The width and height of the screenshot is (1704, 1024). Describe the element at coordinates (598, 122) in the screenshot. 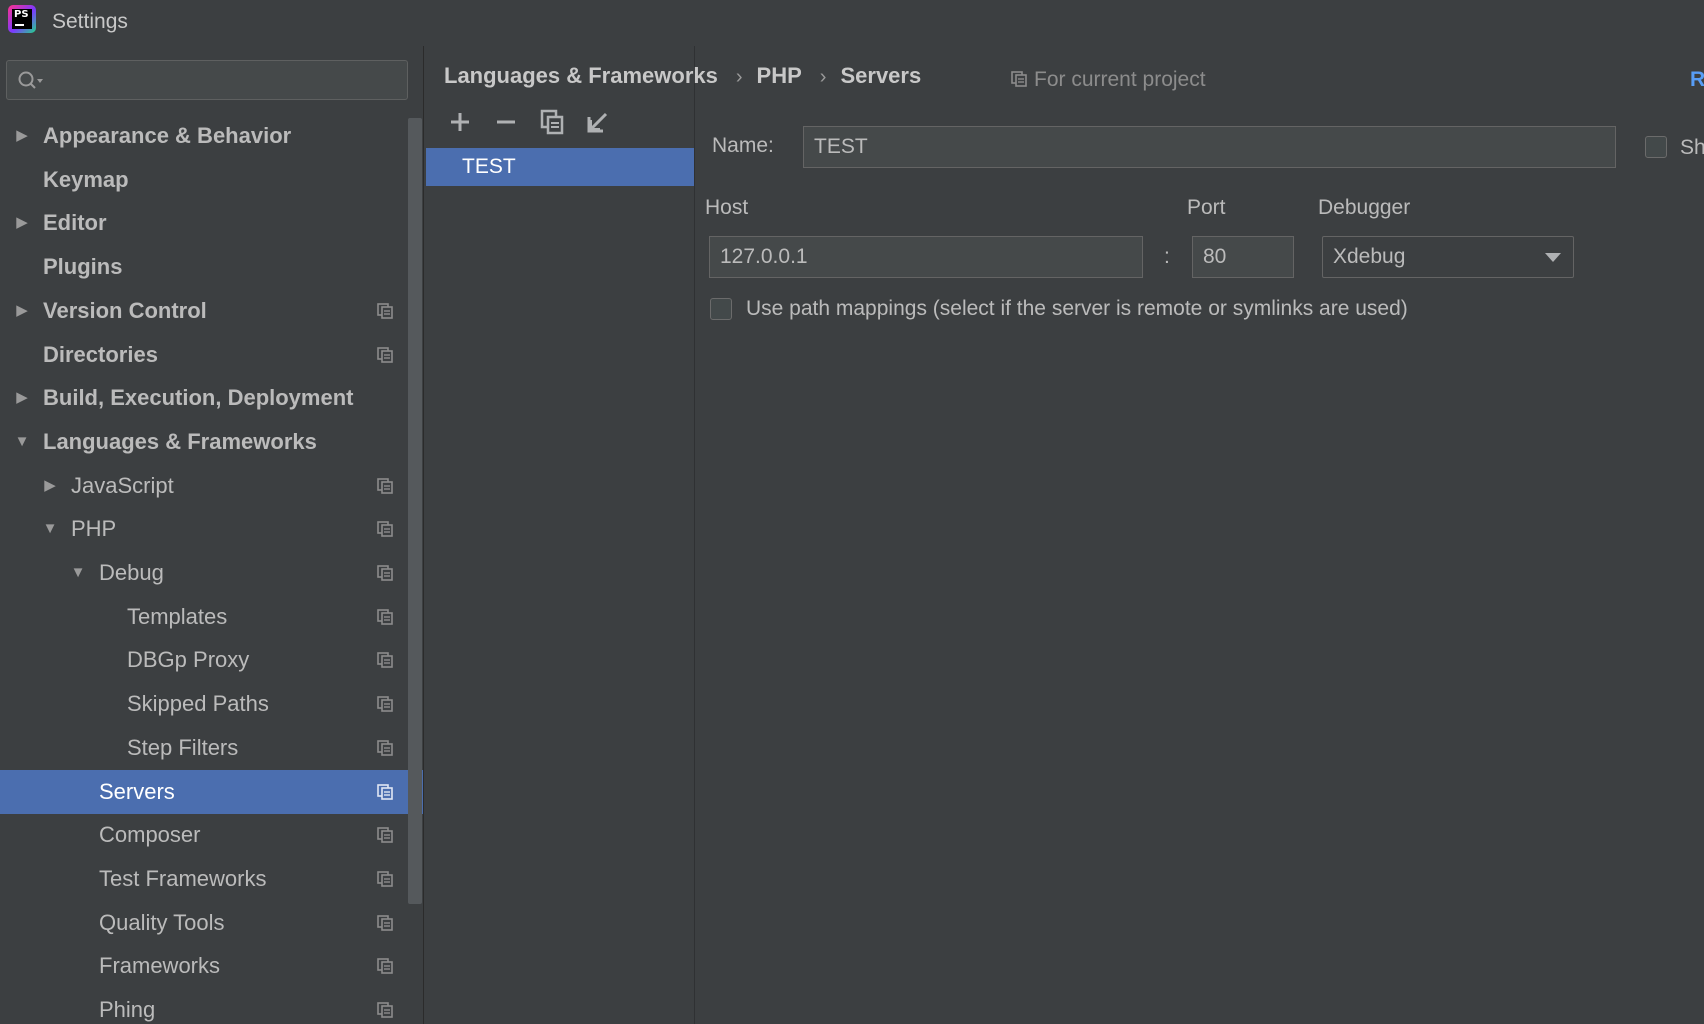

I see `import-icon` at that location.